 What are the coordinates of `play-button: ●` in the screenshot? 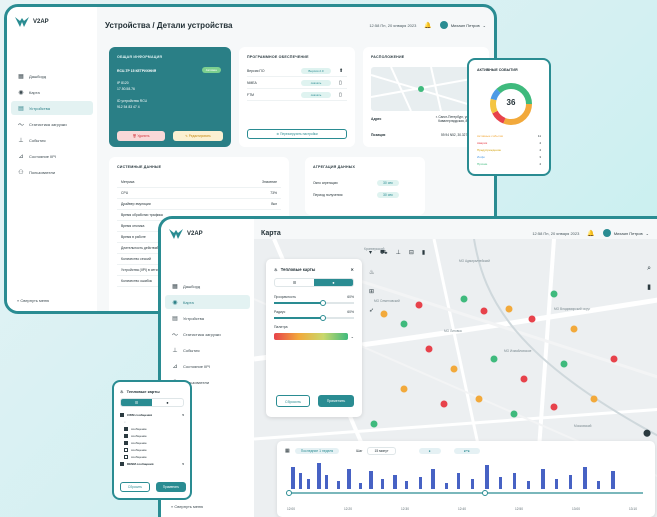 It's located at (429, 451).